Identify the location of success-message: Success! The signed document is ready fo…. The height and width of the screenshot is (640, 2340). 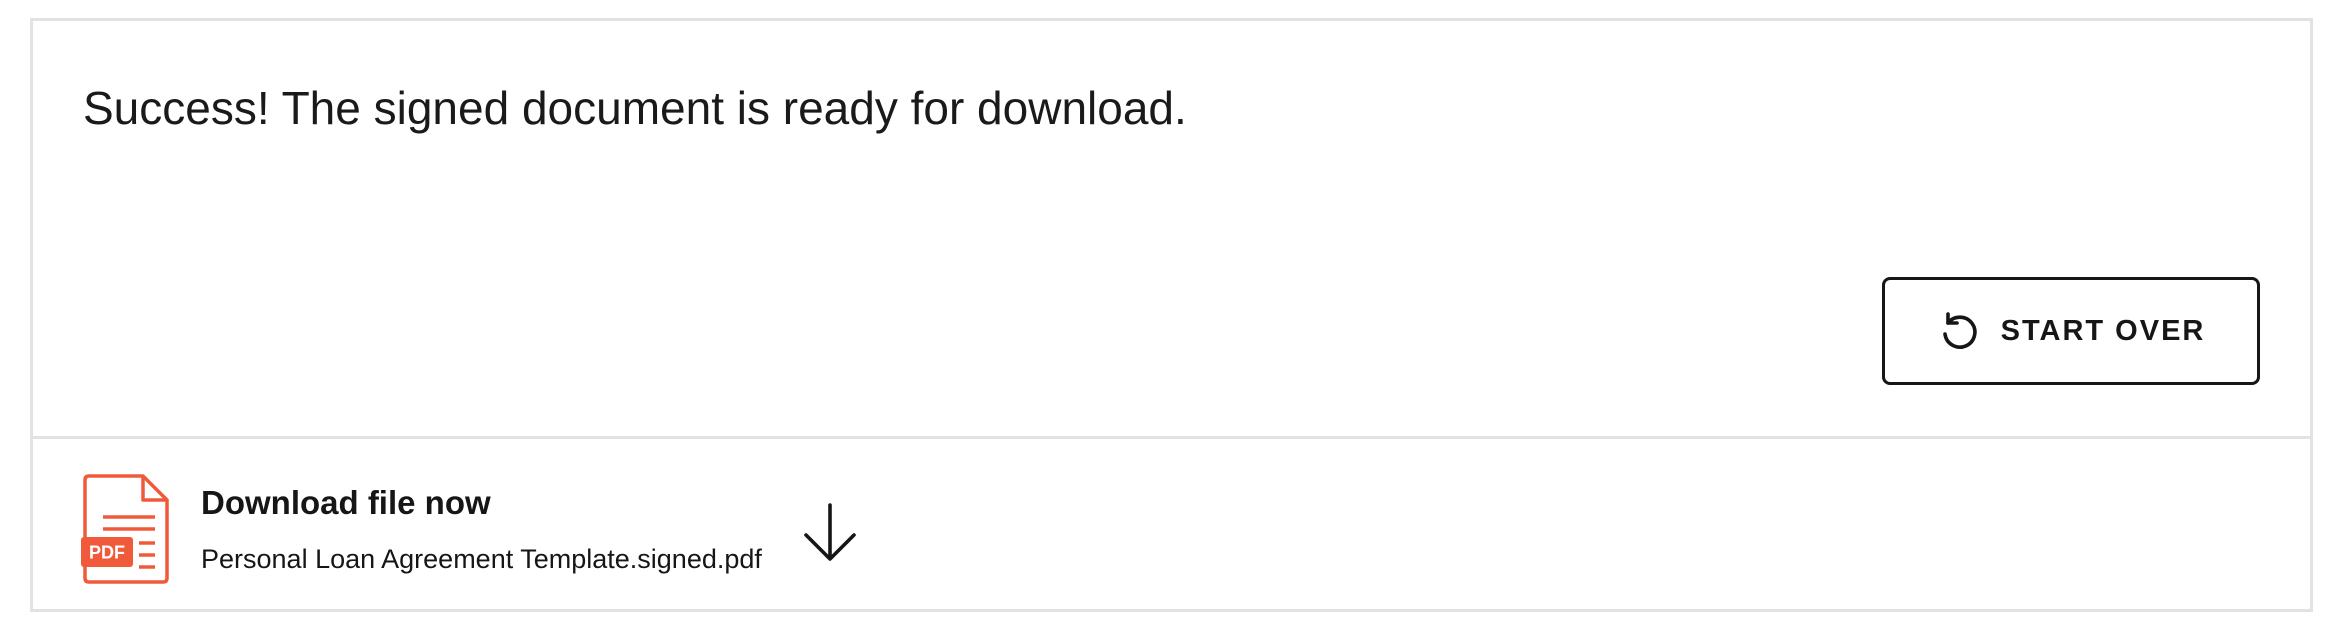
(635, 108).